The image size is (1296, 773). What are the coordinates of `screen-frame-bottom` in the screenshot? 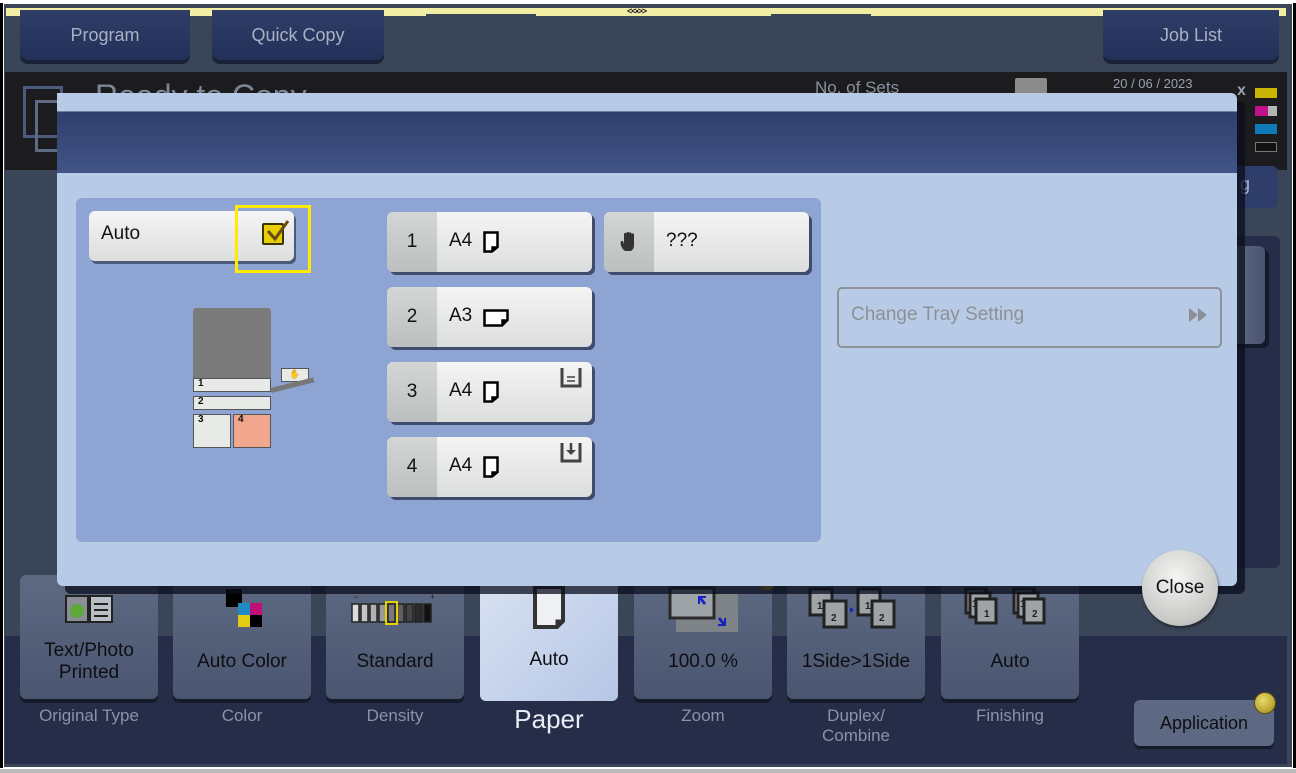 It's located at (648, 770).